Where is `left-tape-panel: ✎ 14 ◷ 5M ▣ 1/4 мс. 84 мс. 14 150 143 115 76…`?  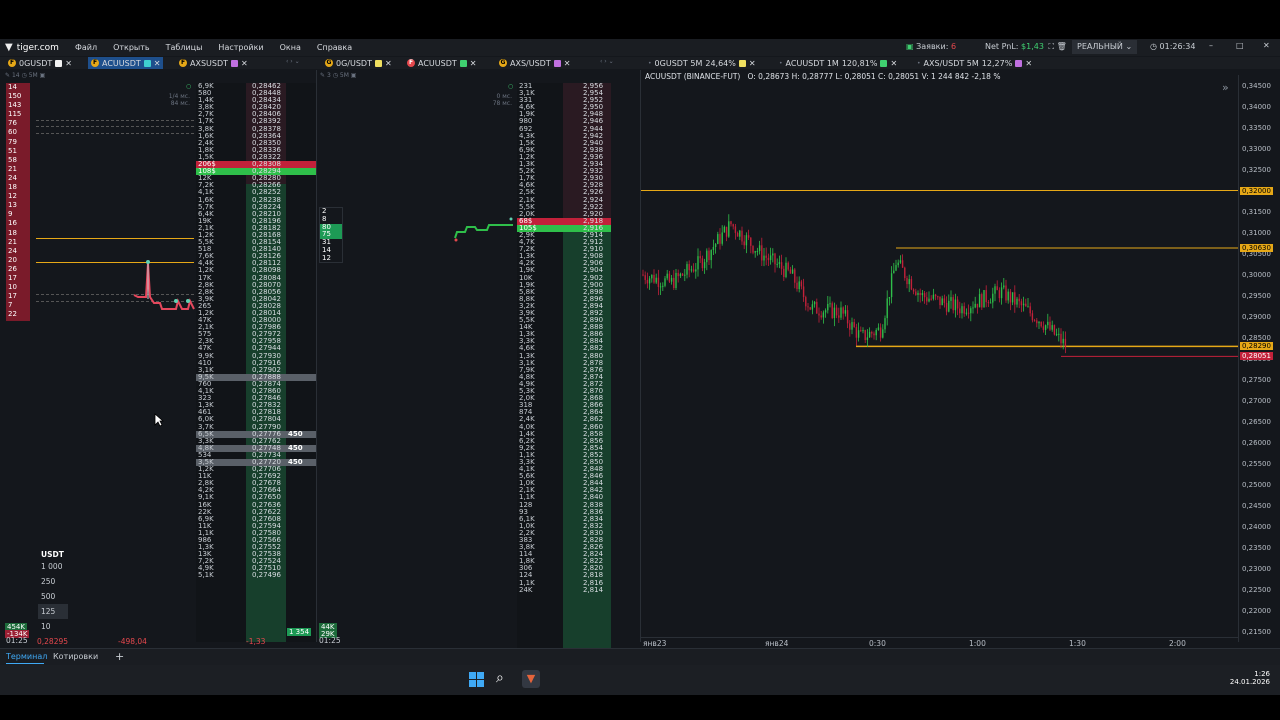
left-tape-panel: ✎ 14 ◷ 5M ▣ 1/4 мс. 84 мс. 14 150 143 115 76… is located at coordinates (98, 358).